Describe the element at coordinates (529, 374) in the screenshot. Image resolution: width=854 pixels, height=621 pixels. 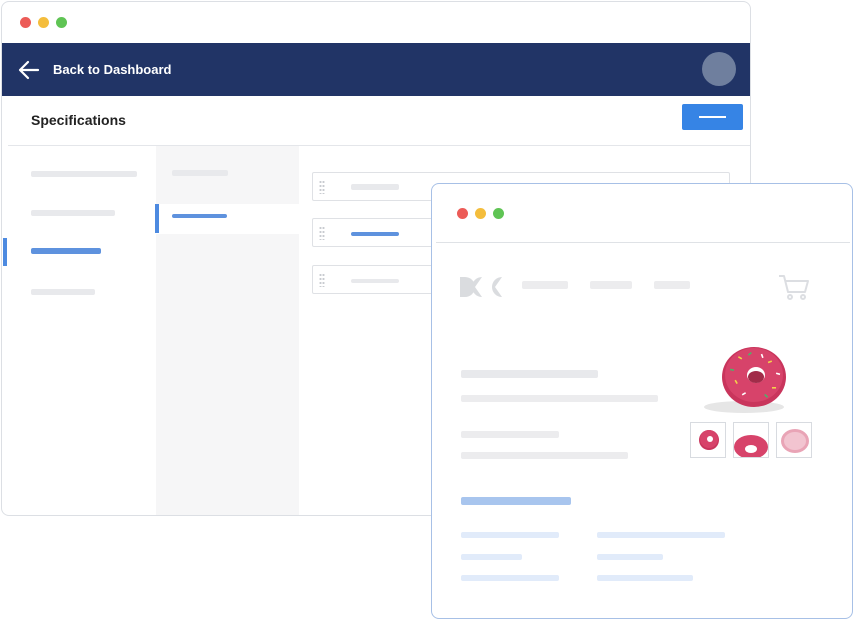
I see `product-title` at that location.